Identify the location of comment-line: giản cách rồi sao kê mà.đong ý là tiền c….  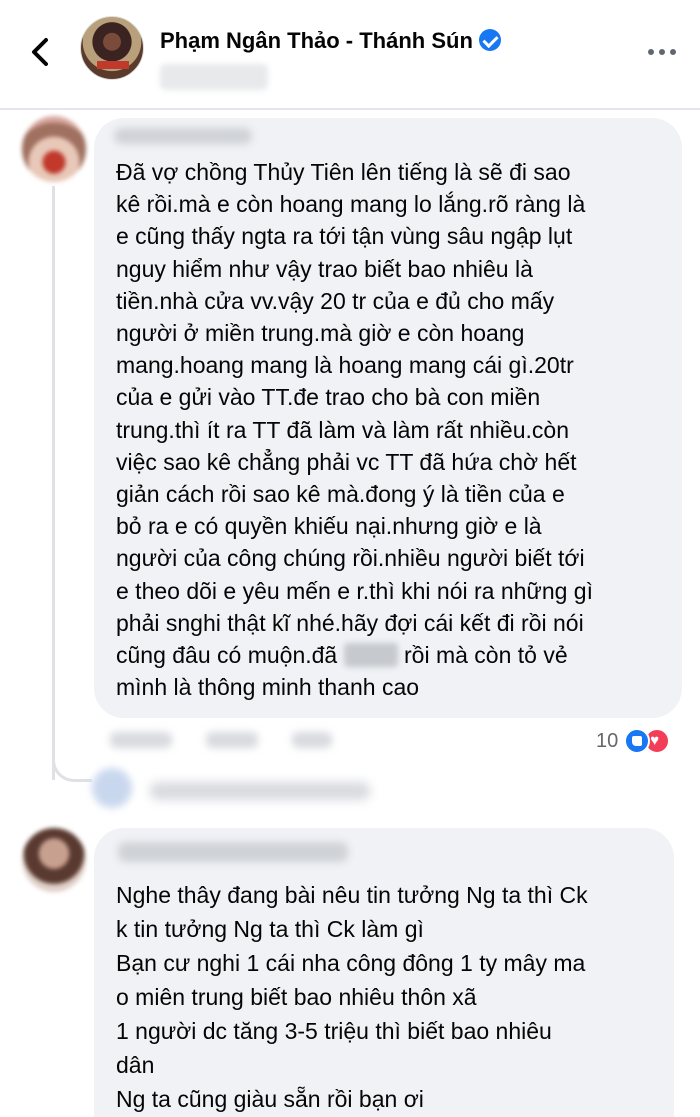
(340, 494).